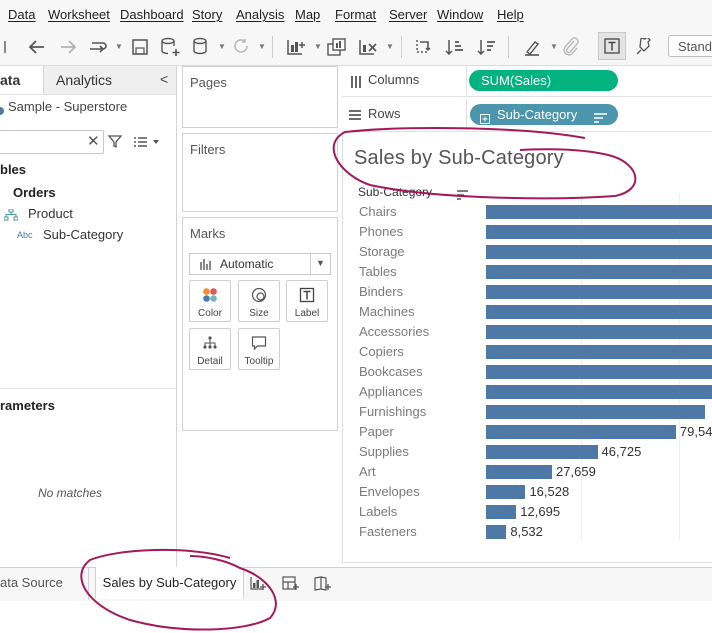 The image size is (712, 633). I want to click on category-label: Fasteners, so click(388, 531).